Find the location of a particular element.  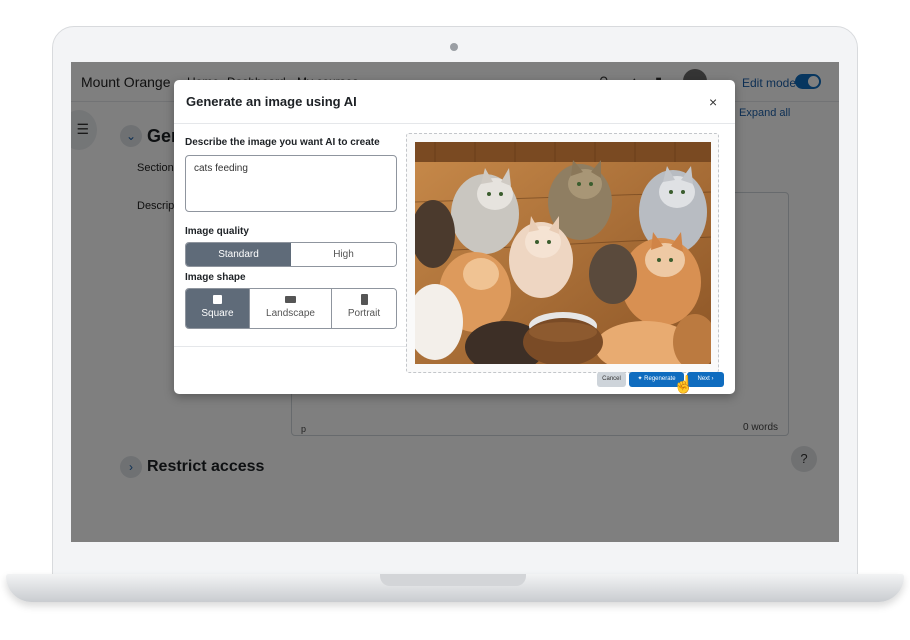

prompt-input: cats feeding is located at coordinates (291, 183).